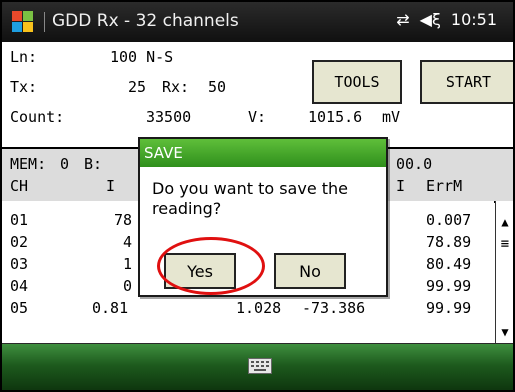 This screenshot has height=392, width=515. Describe the element at coordinates (444, 186) in the screenshot. I see `column-errm: ErrM` at that location.